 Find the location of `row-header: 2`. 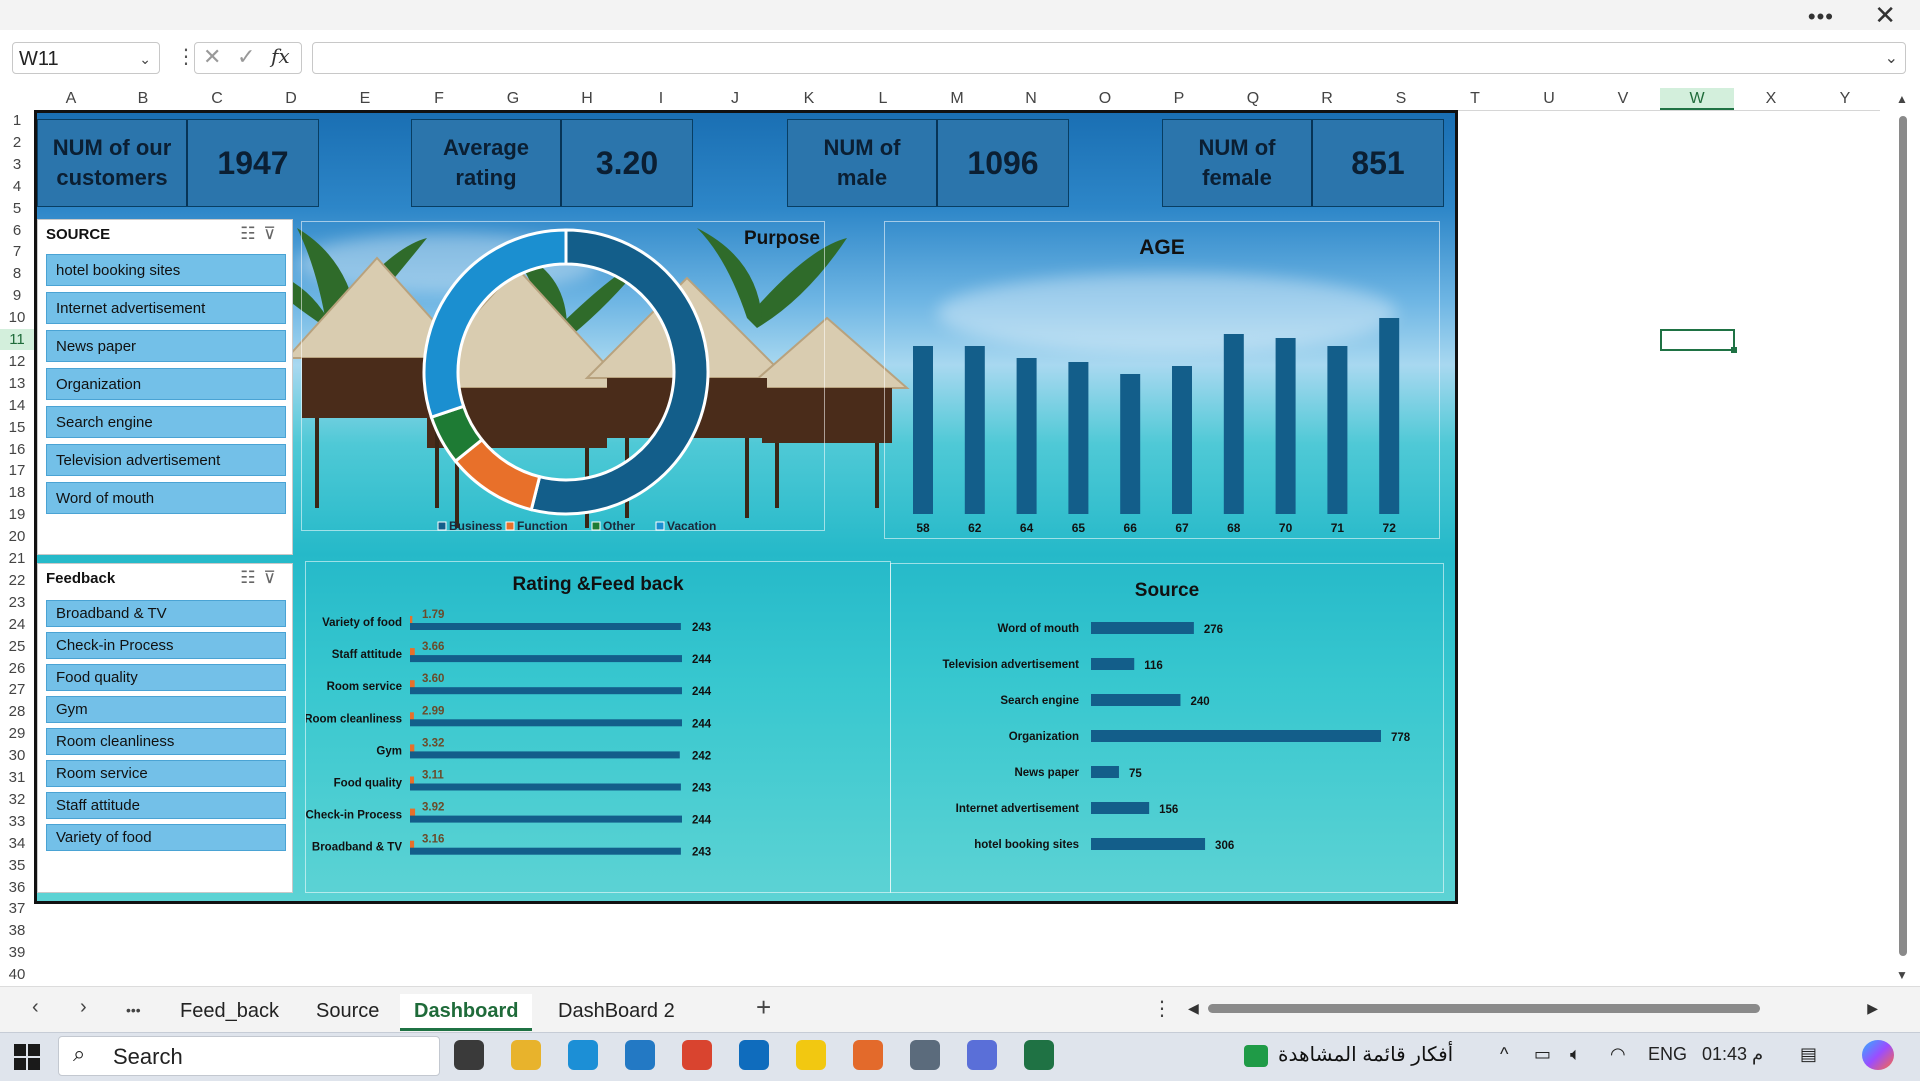

row-header: 2 is located at coordinates (17, 142).